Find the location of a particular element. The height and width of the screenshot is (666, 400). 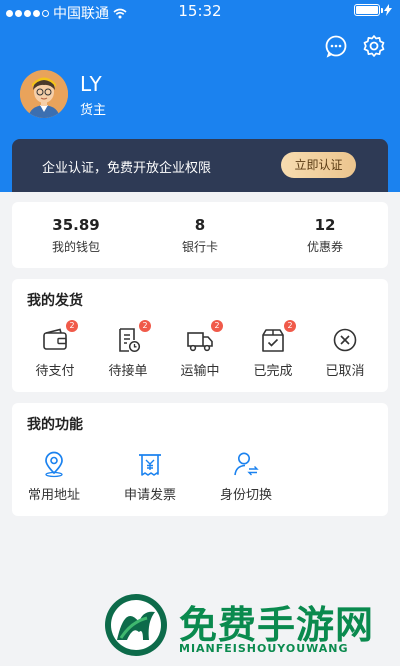

item-label: 已取消 is located at coordinates (345, 371).